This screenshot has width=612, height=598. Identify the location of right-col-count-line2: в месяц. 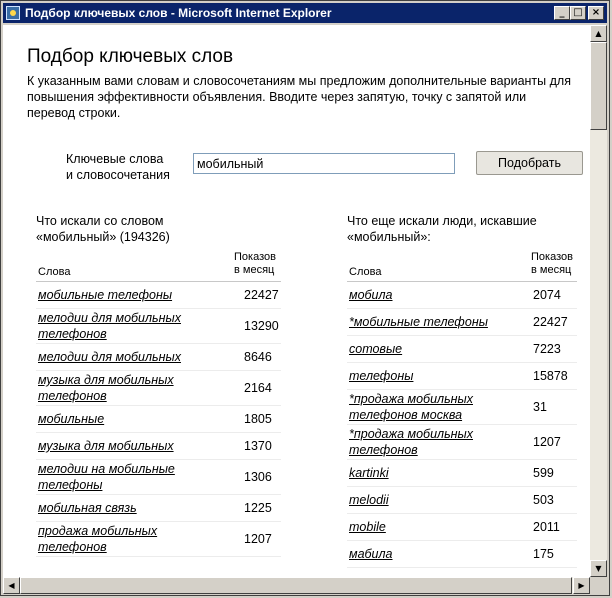
(551, 270).